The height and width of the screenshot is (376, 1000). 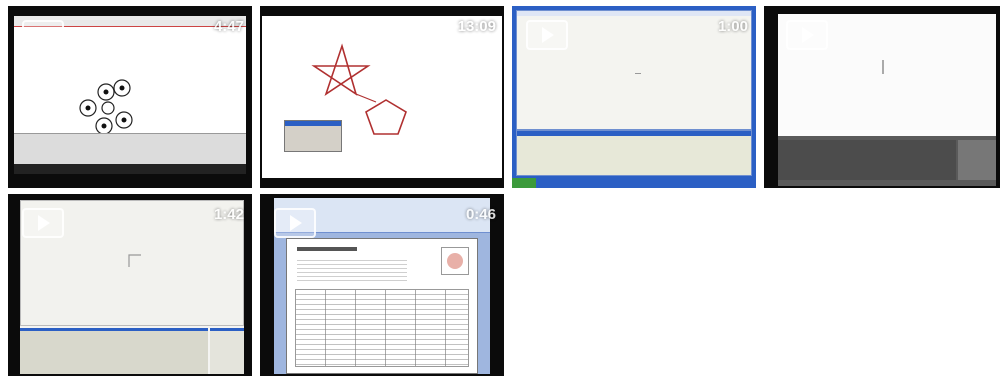 What do you see at coordinates (476, 26) in the screenshot?
I see `video-duration: 13:09` at bounding box center [476, 26].